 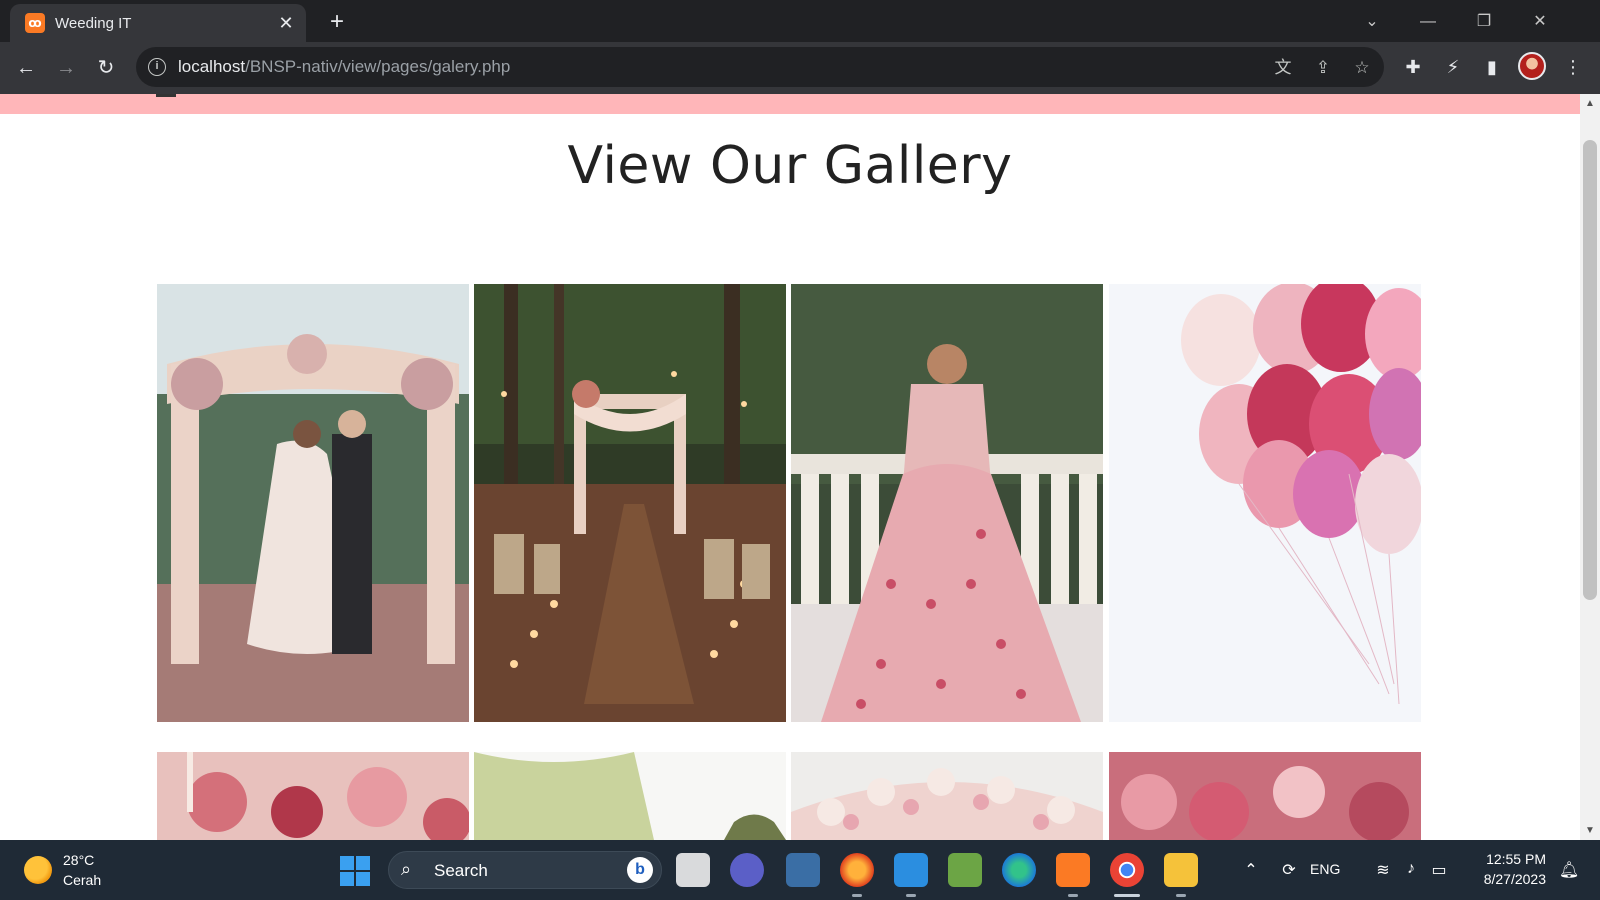 What do you see at coordinates (1127, 895) in the screenshot?
I see `chrome-active-indicator` at bounding box center [1127, 895].